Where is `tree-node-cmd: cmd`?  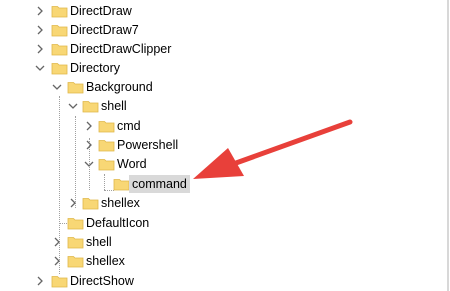 tree-node-cmd: cmd is located at coordinates (150, 126).